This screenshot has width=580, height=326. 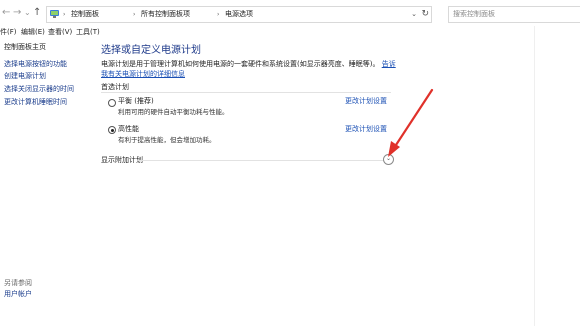 I want to click on chevron-down-icon: ⌄, so click(x=388, y=158).